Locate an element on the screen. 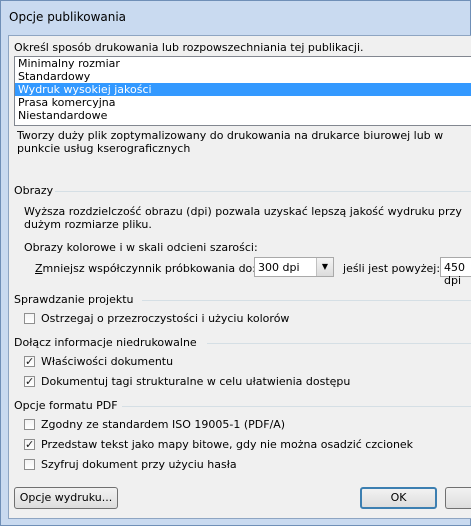 The width and height of the screenshot is (471, 526). title-bar: Opcje publikowania is located at coordinates (236, 18).